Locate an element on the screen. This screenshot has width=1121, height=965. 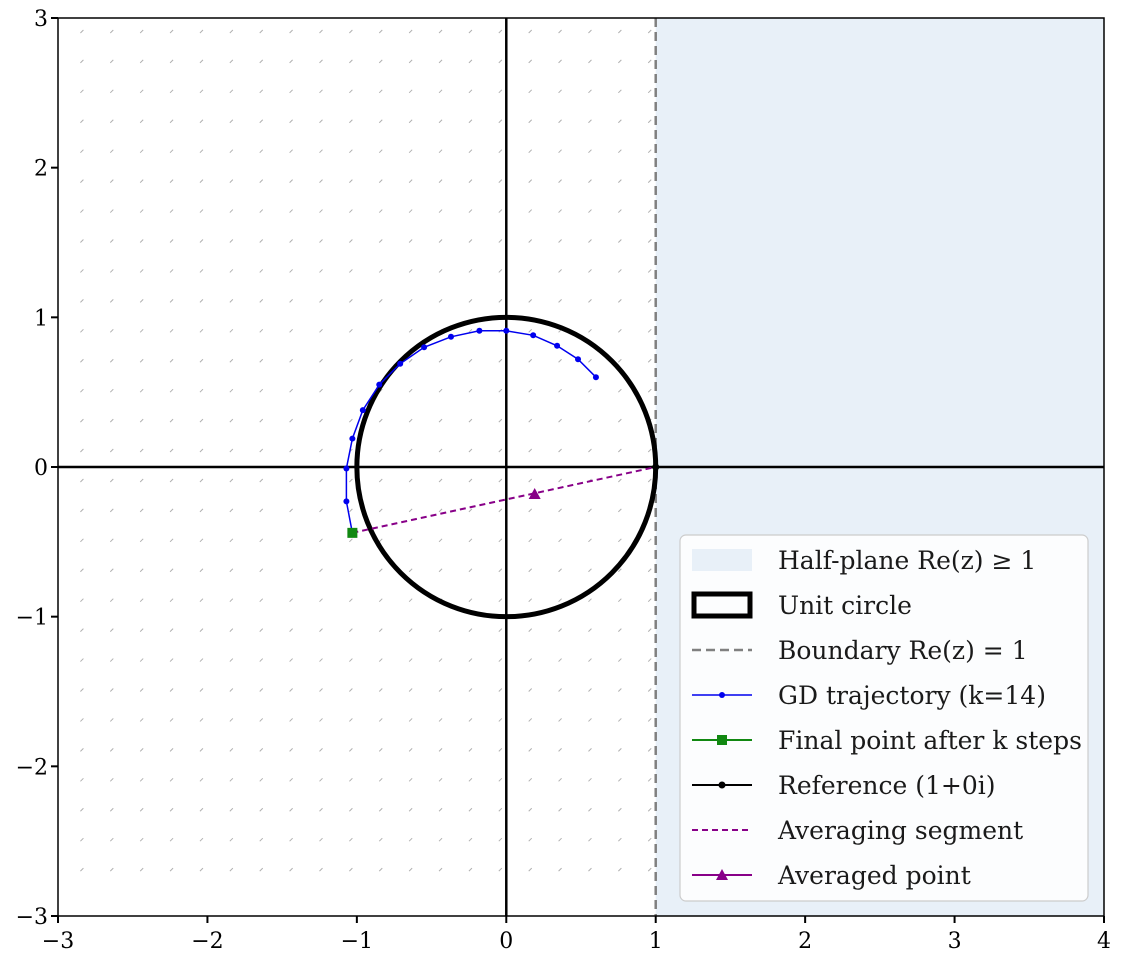
legend-handle-reference-marker is located at coordinates (722, 785).